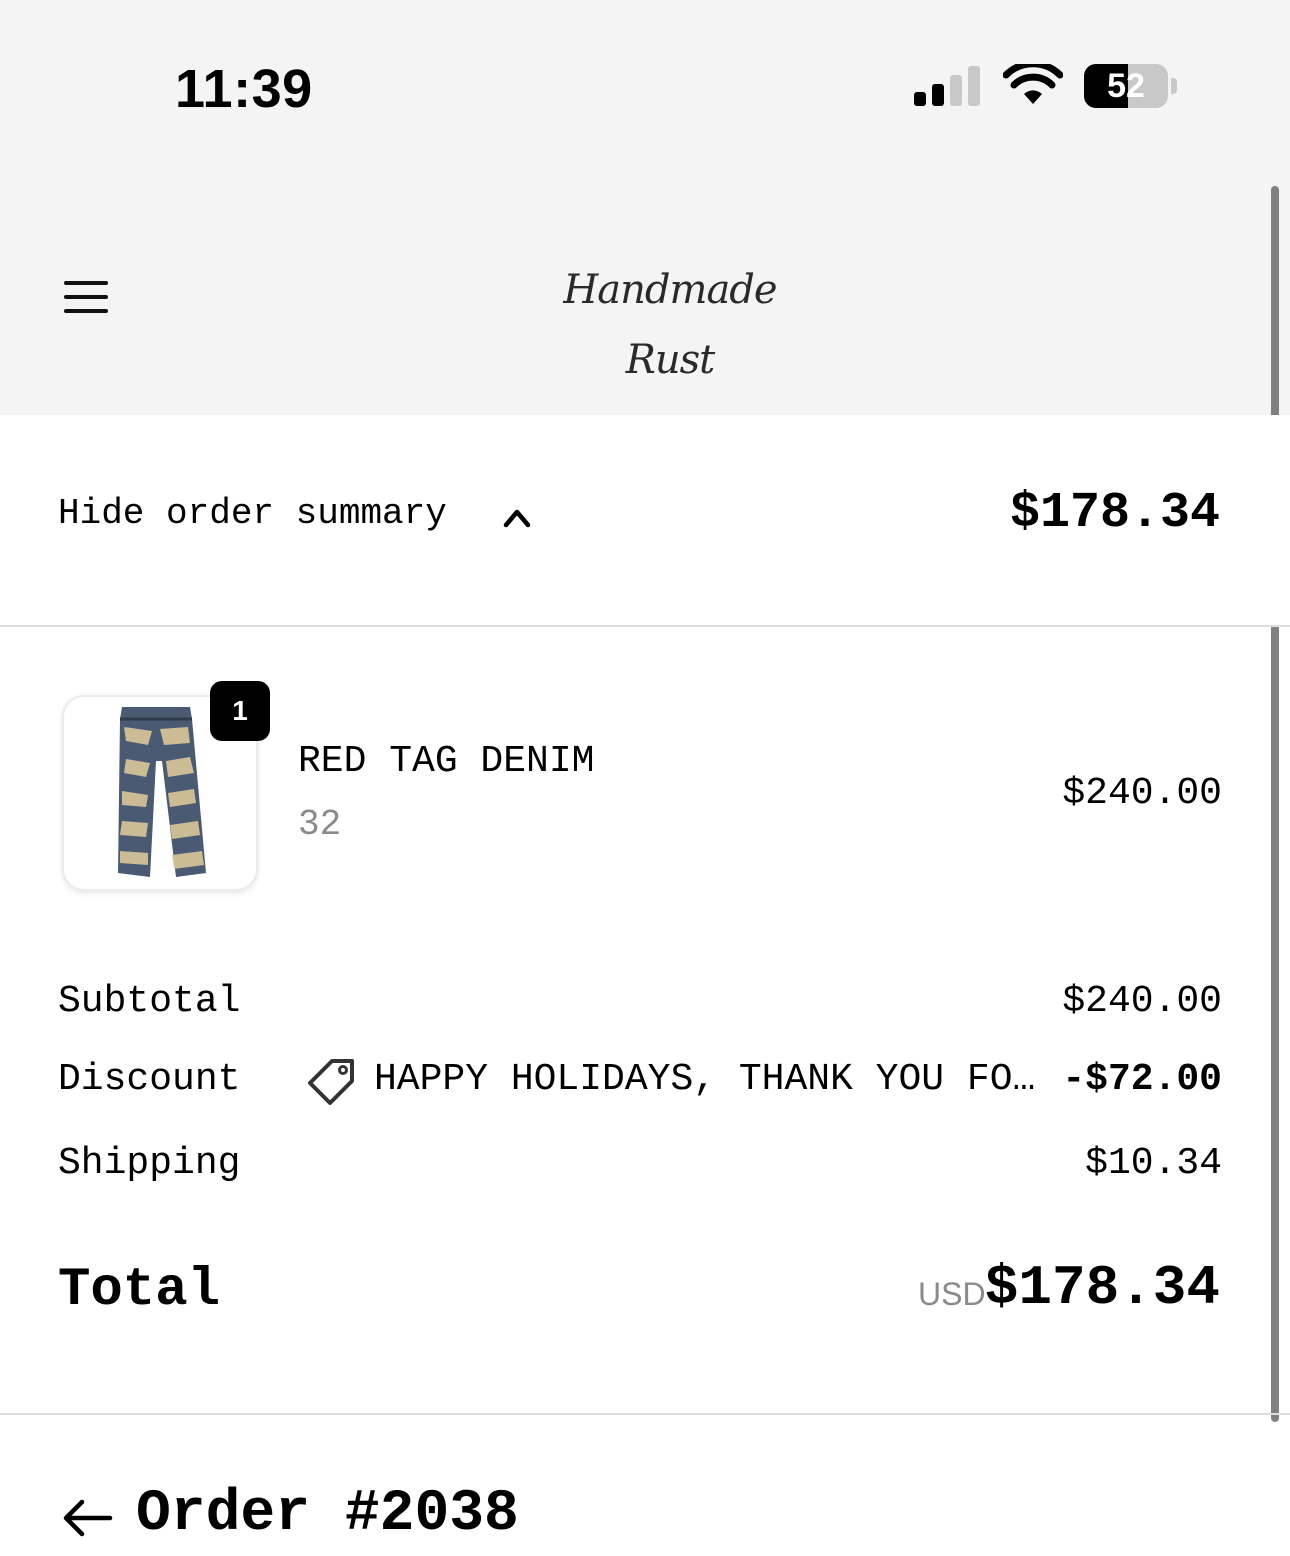 This screenshot has height=1556, width=1290. I want to click on subtotal-label: Subtotal, so click(149, 1001).